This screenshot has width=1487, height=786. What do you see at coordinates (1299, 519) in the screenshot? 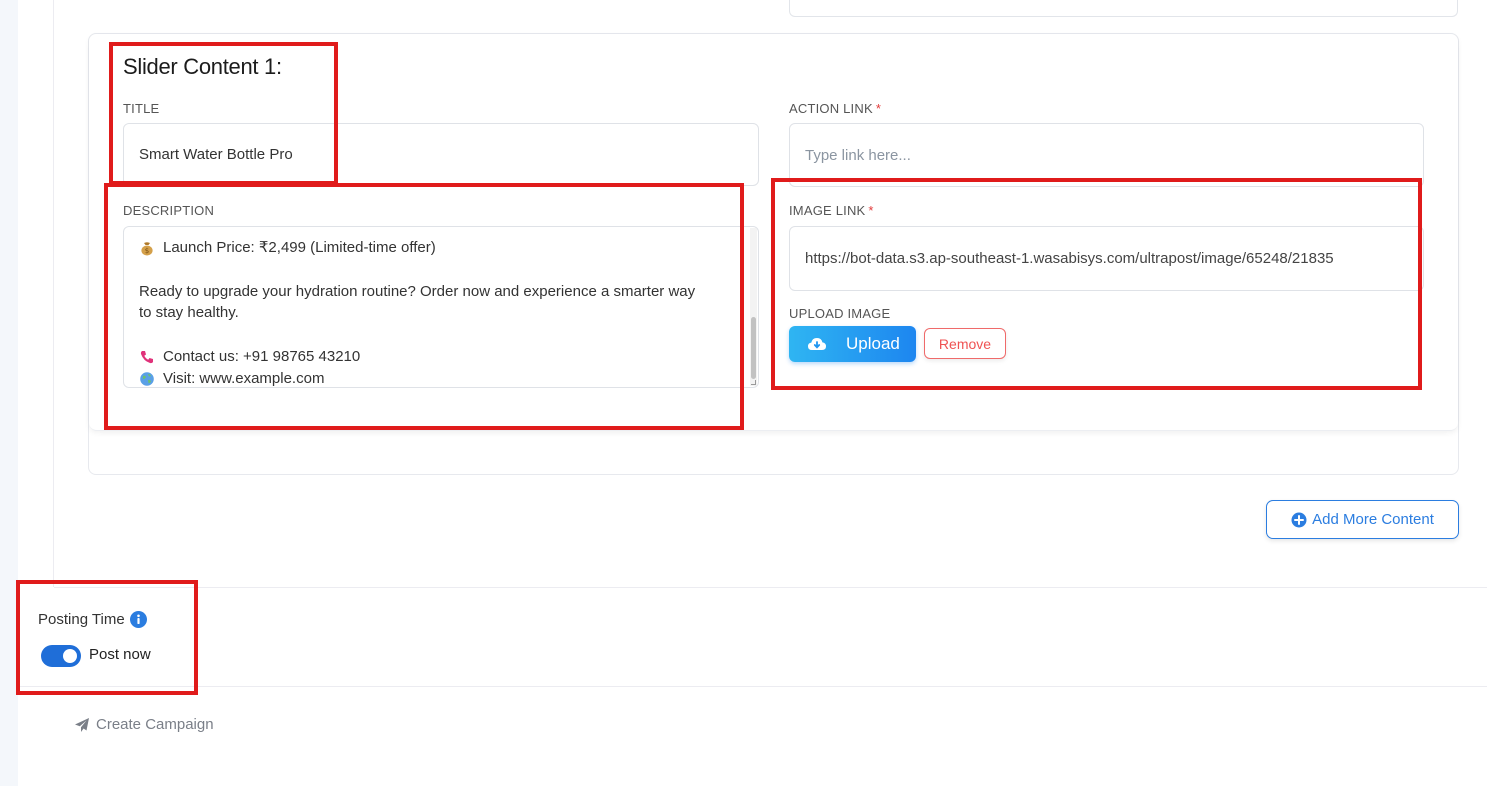
I see `plus-circle-icon` at bounding box center [1299, 519].